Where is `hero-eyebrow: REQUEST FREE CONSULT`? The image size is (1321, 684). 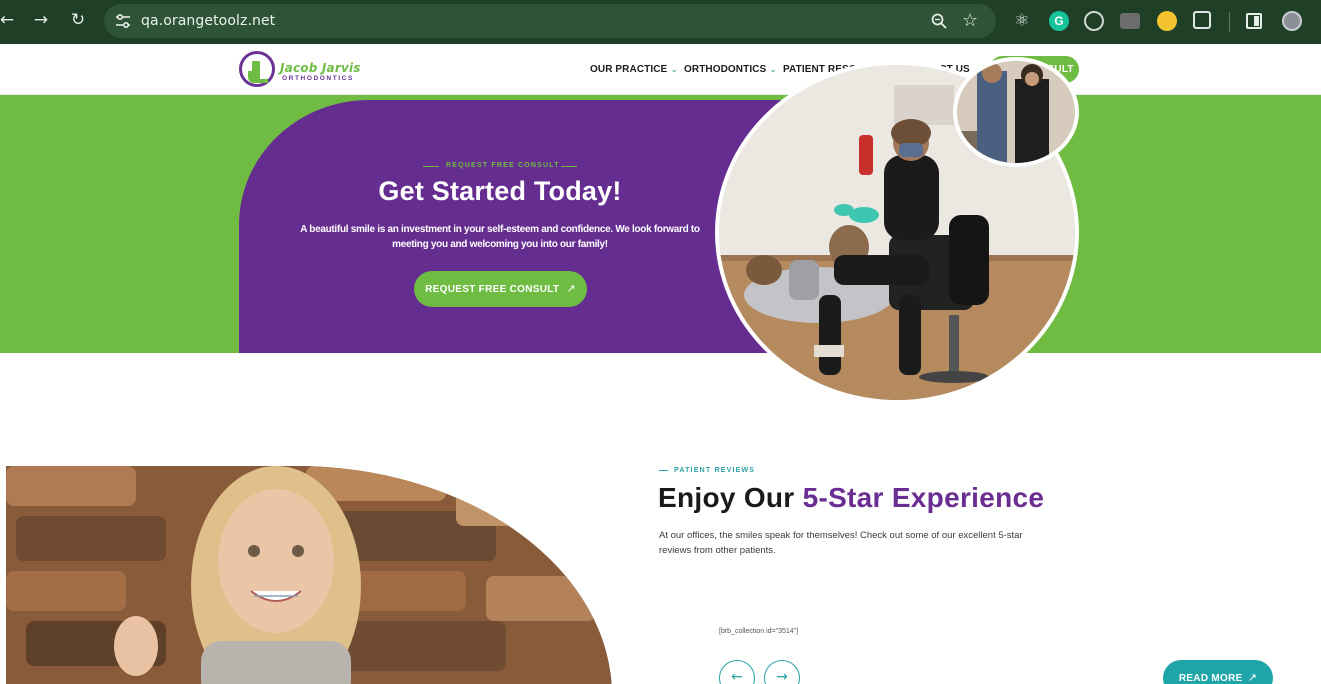 hero-eyebrow: REQUEST FREE CONSULT is located at coordinates (503, 165).